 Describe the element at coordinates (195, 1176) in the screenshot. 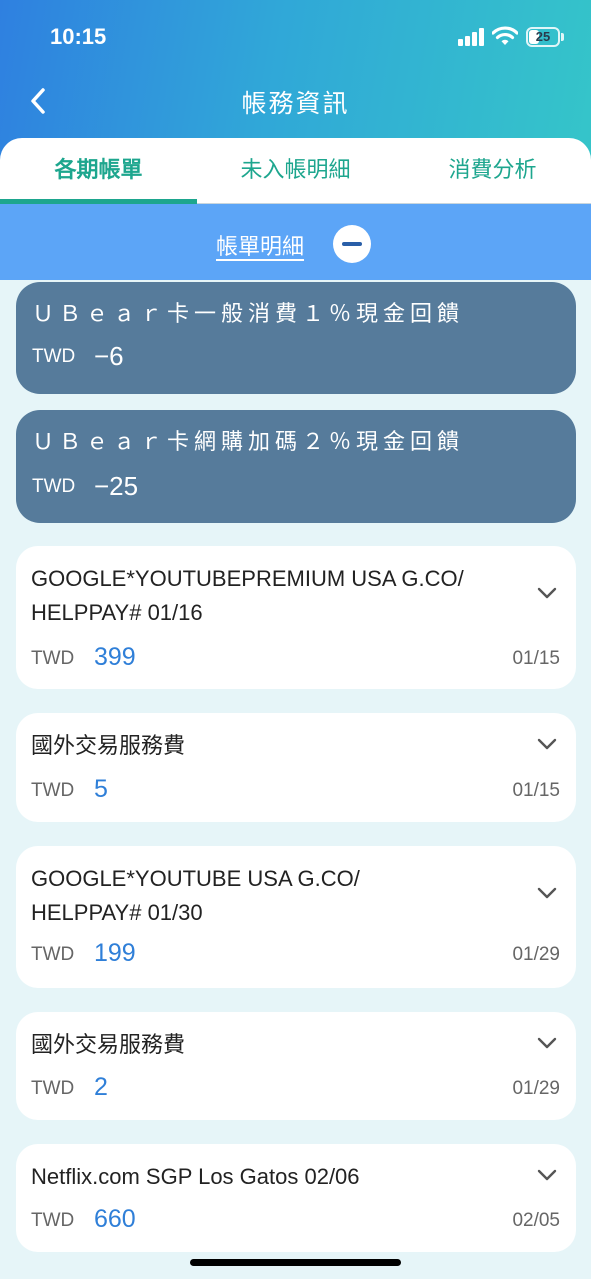

I see `description-line: Netflix.com SGP Los Gatos 02/06` at that location.